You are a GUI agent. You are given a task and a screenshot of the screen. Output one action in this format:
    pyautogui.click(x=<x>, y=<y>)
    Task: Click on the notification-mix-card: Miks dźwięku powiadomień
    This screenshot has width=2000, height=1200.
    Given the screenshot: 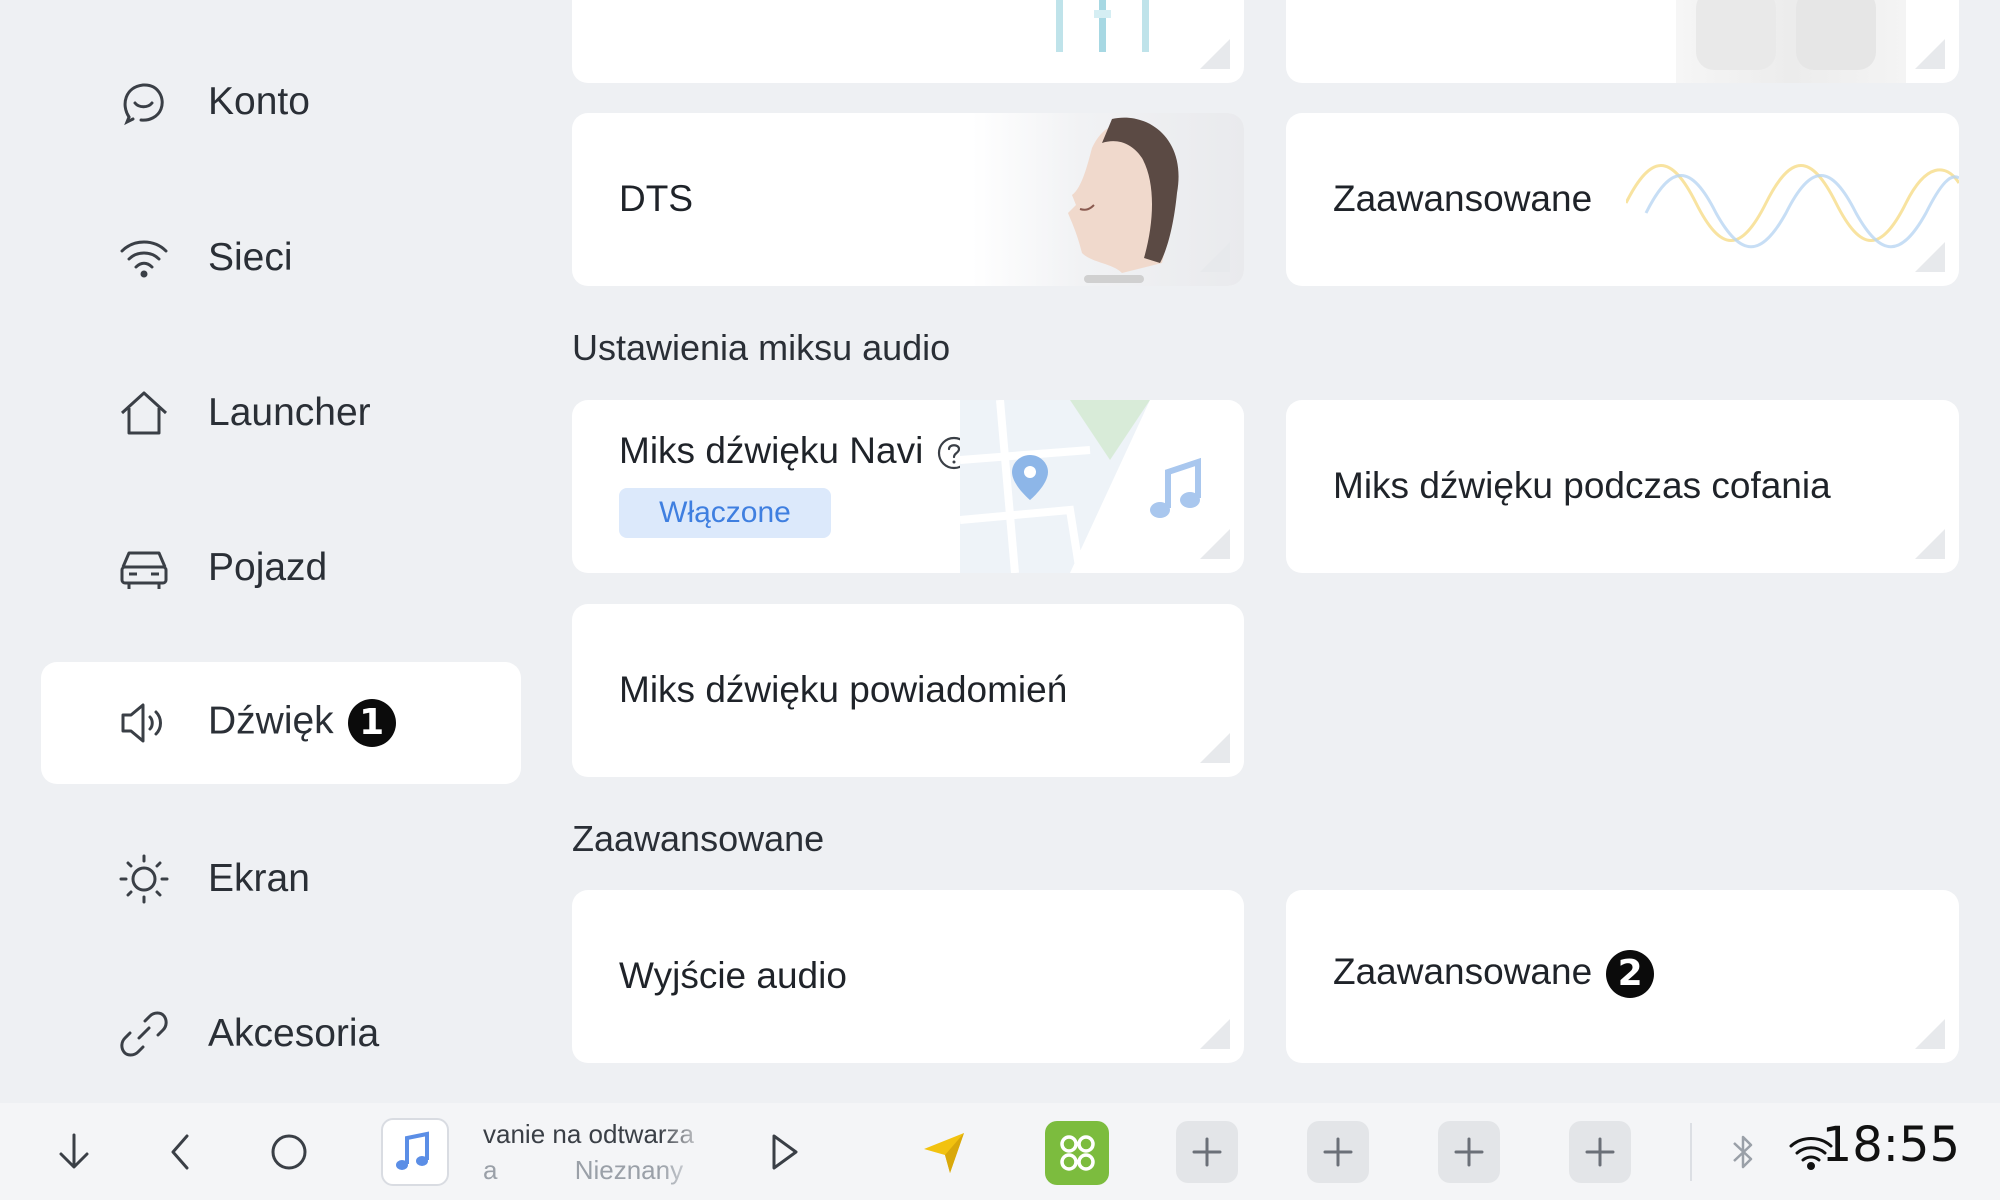 What is the action you would take?
    pyautogui.click(x=908, y=690)
    